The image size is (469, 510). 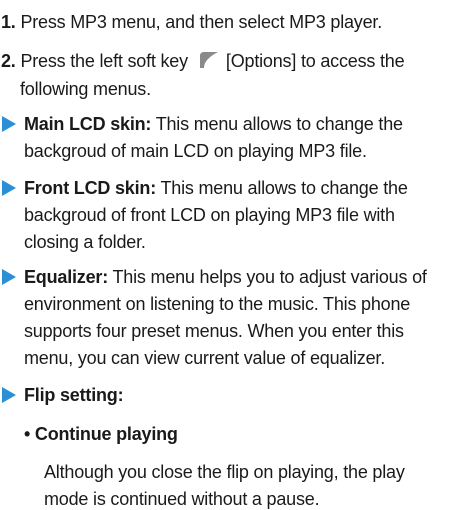 What do you see at coordinates (66, 277) in the screenshot?
I see `menu-item-title: Equalizer:` at bounding box center [66, 277].